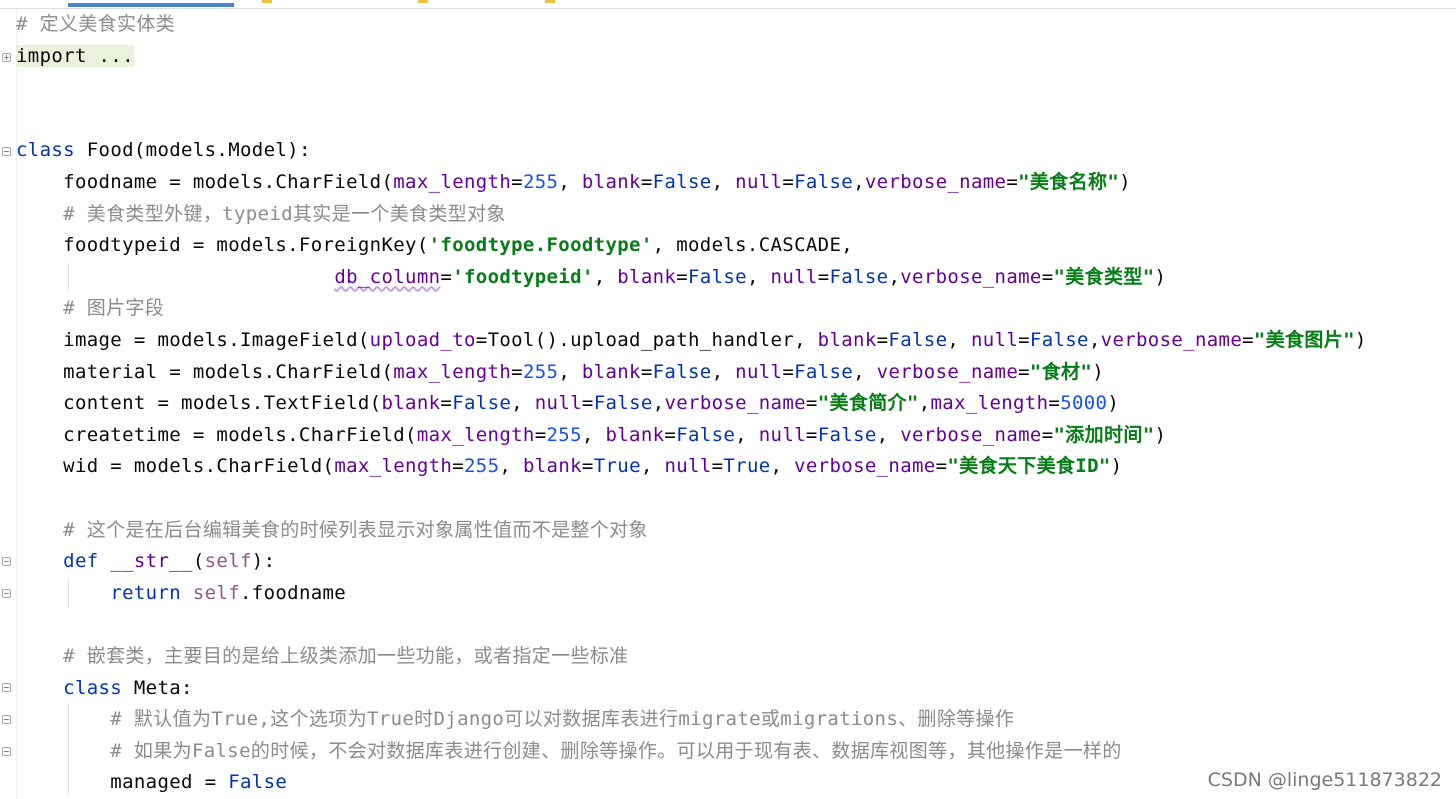 This screenshot has width=1456, height=799. I want to click on code-token: Food(models.Model):, so click(192, 150).